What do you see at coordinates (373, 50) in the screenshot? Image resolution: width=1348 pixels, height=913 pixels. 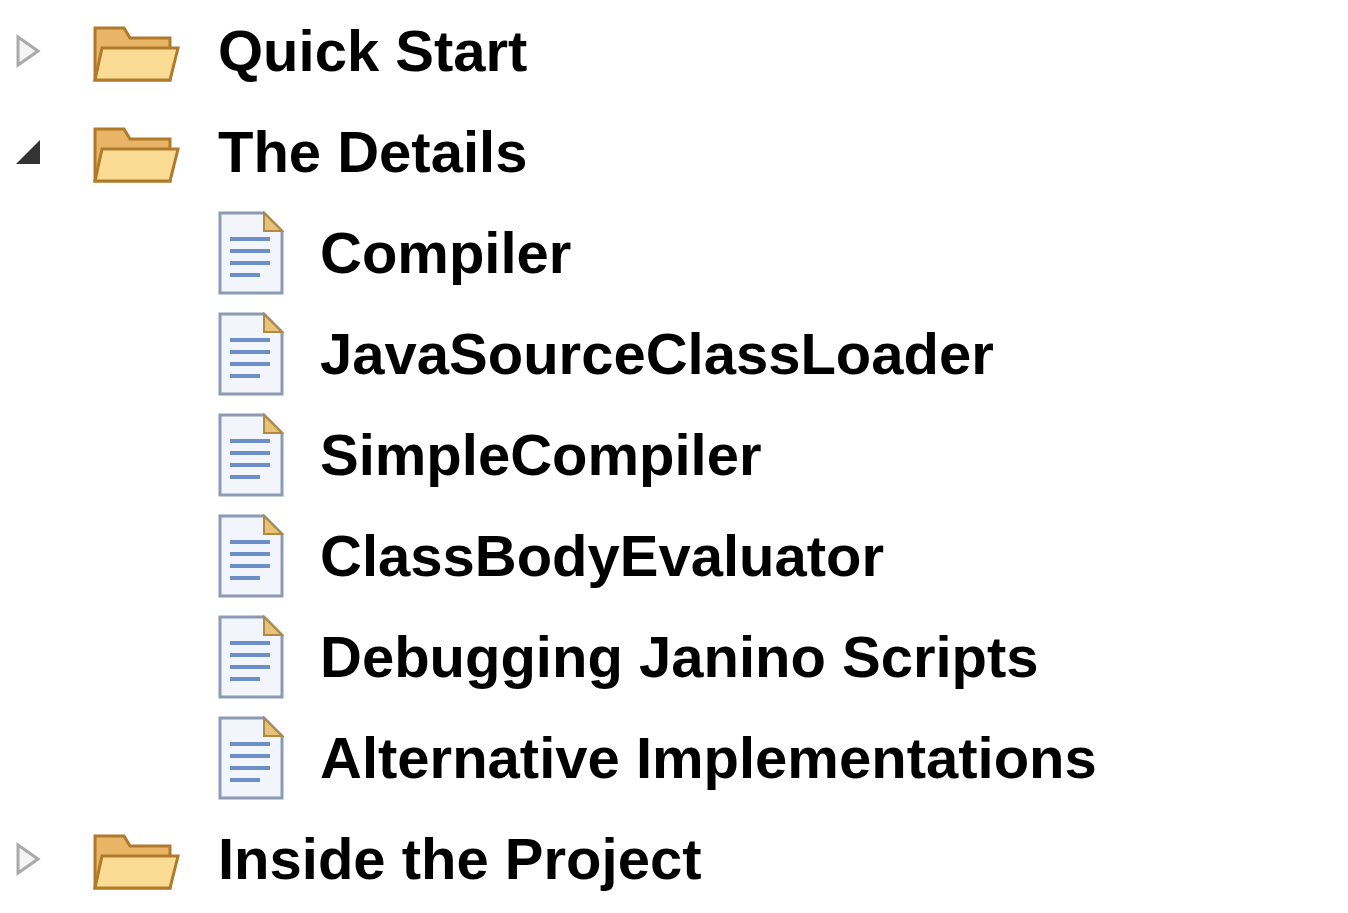 I see `tree-item-label: Quick Start` at bounding box center [373, 50].